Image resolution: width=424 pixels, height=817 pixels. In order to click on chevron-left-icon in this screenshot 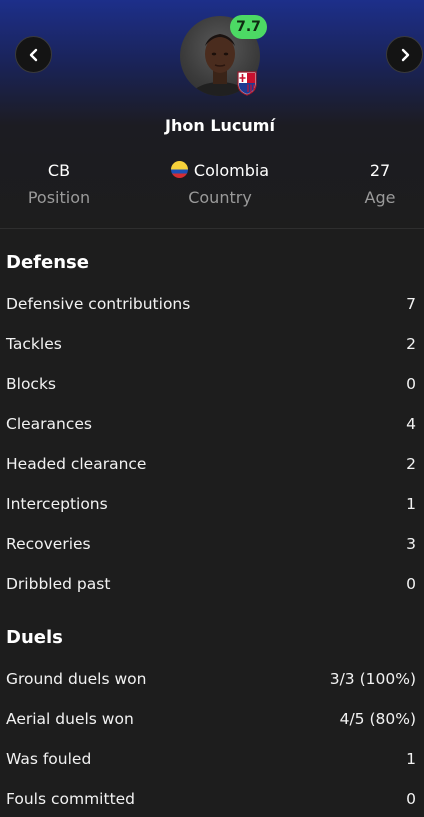, I will do `click(33, 54)`.